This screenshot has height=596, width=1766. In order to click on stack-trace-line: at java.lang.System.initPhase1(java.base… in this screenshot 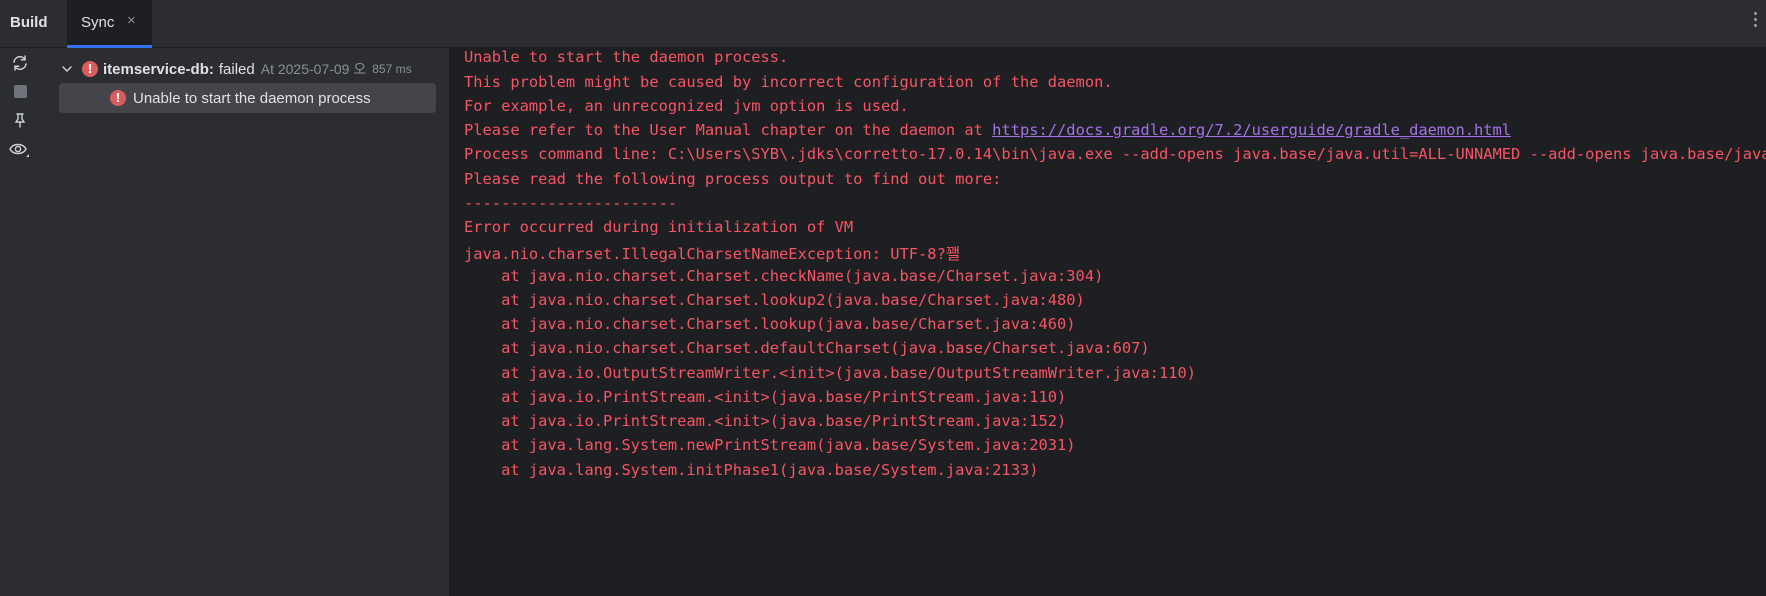, I will do `click(751, 470)`.